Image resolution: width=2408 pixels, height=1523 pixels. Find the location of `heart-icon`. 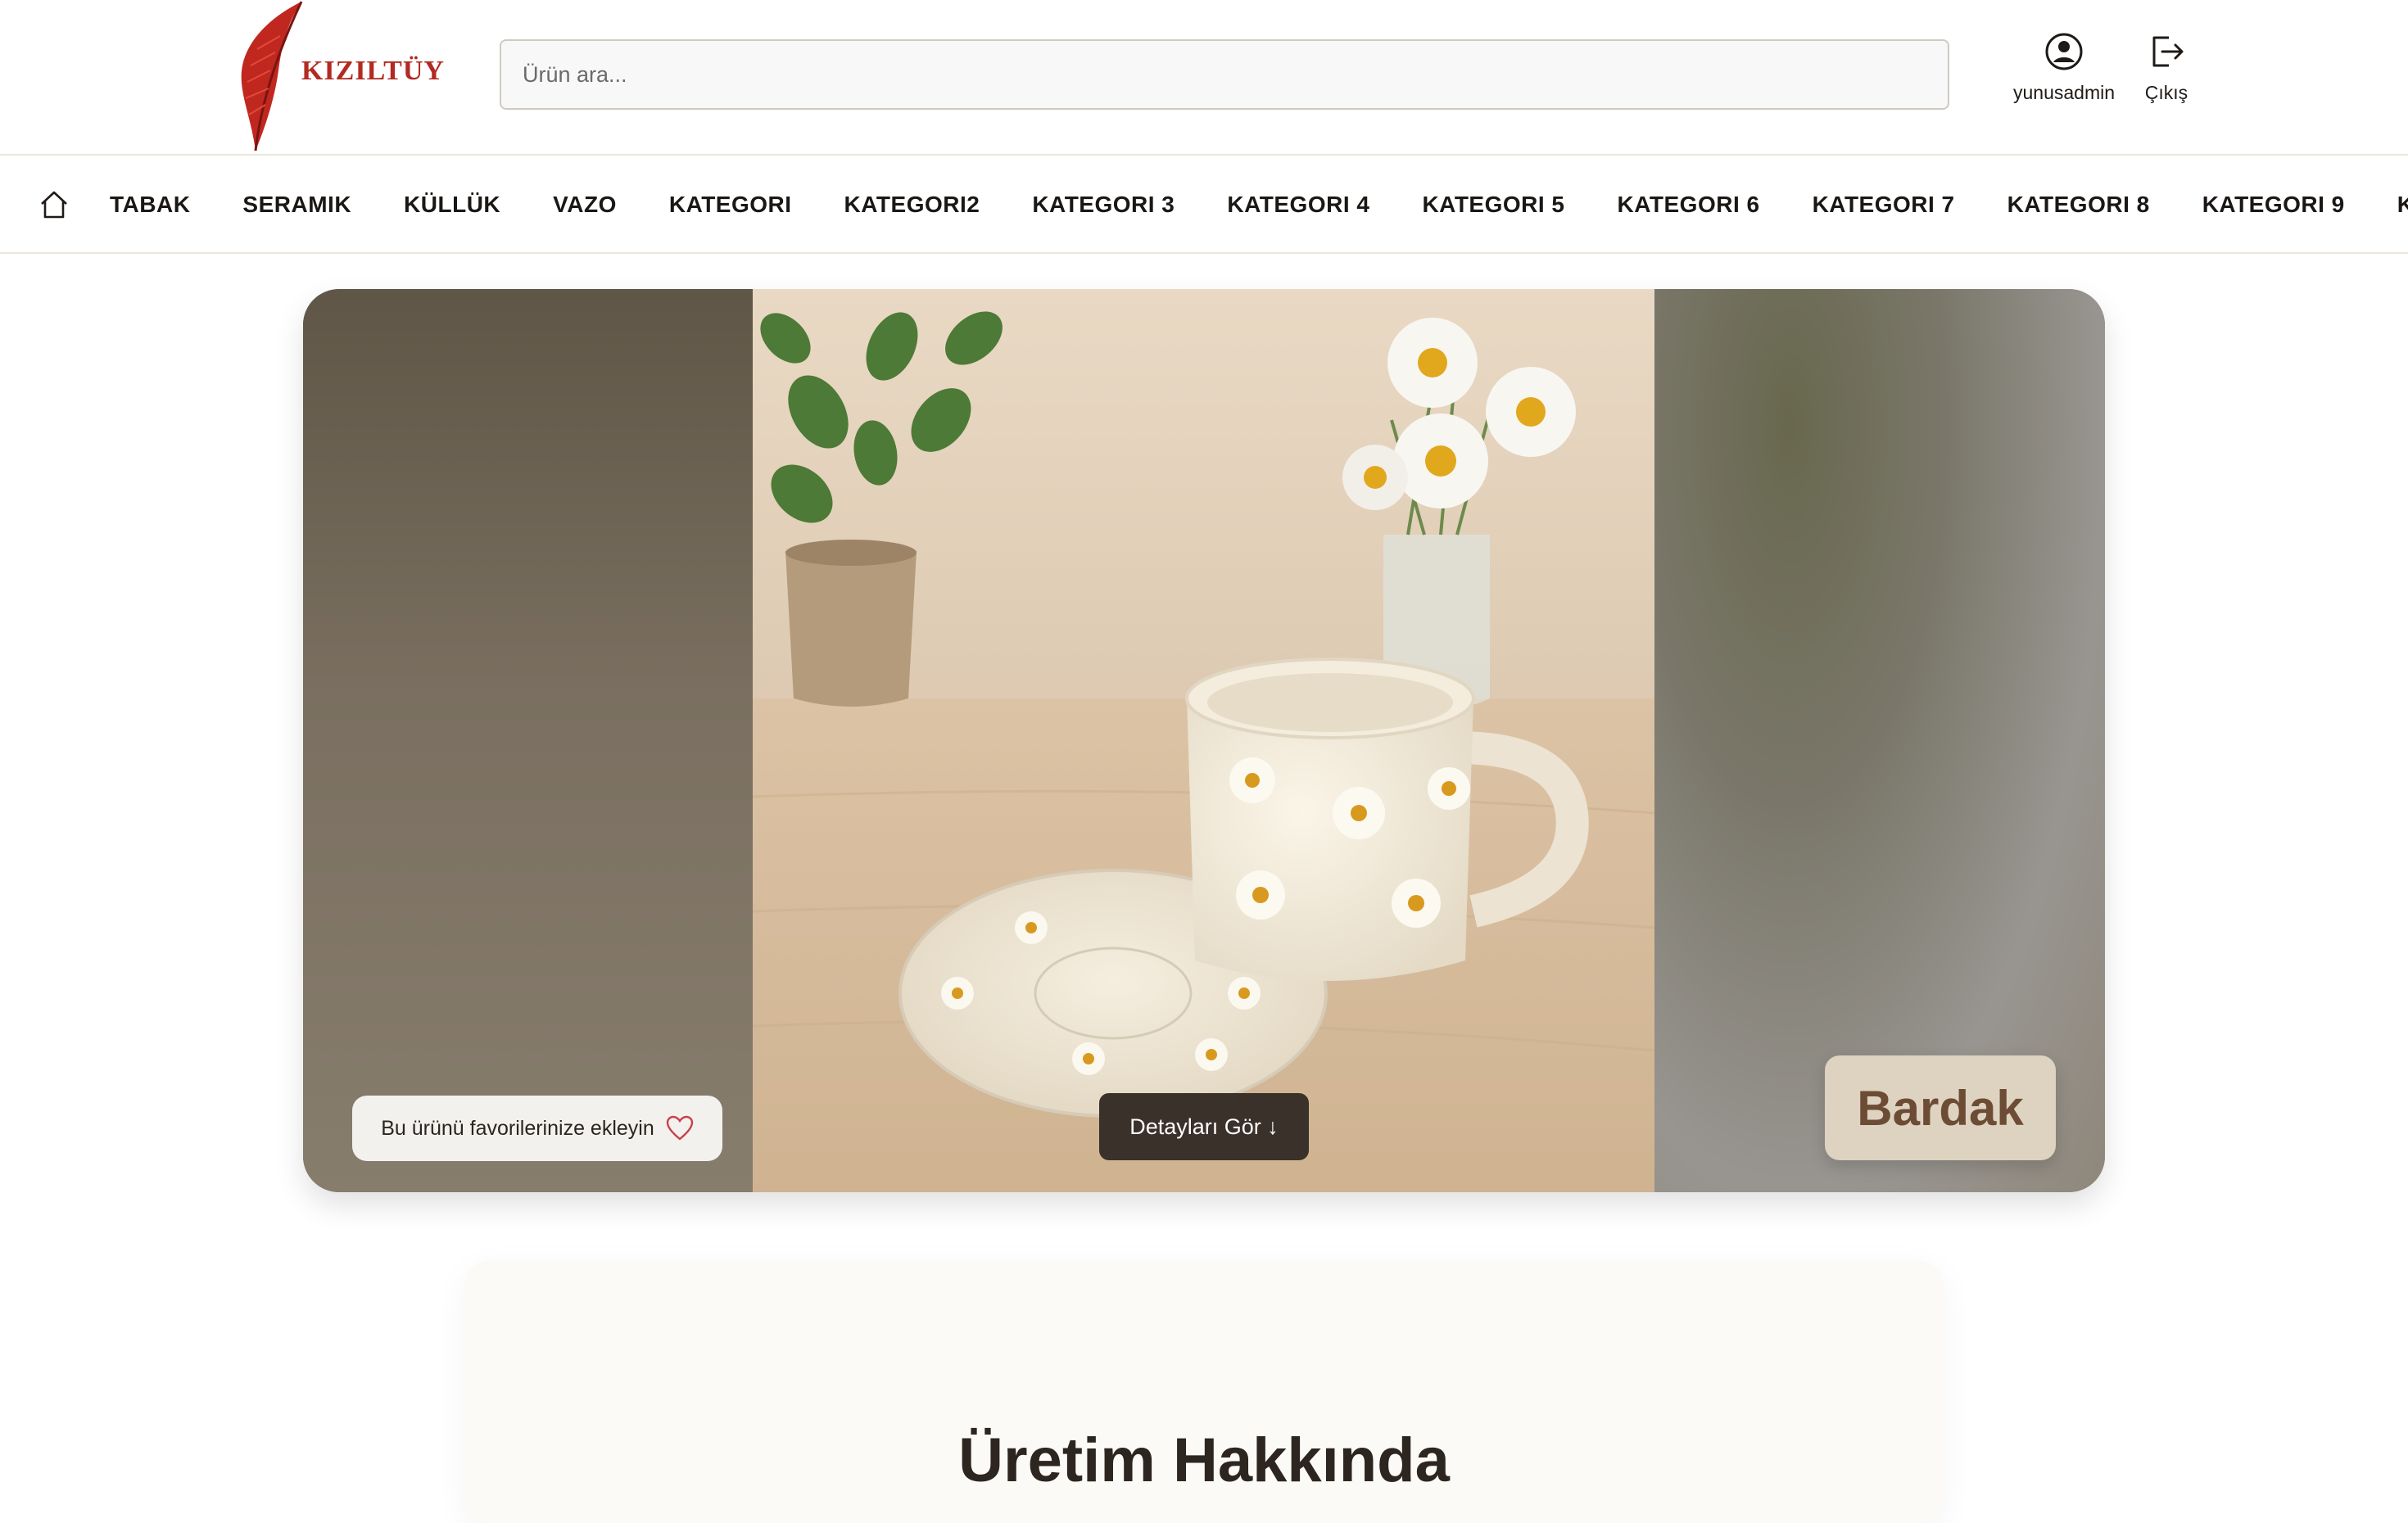

heart-icon is located at coordinates (679, 1128).